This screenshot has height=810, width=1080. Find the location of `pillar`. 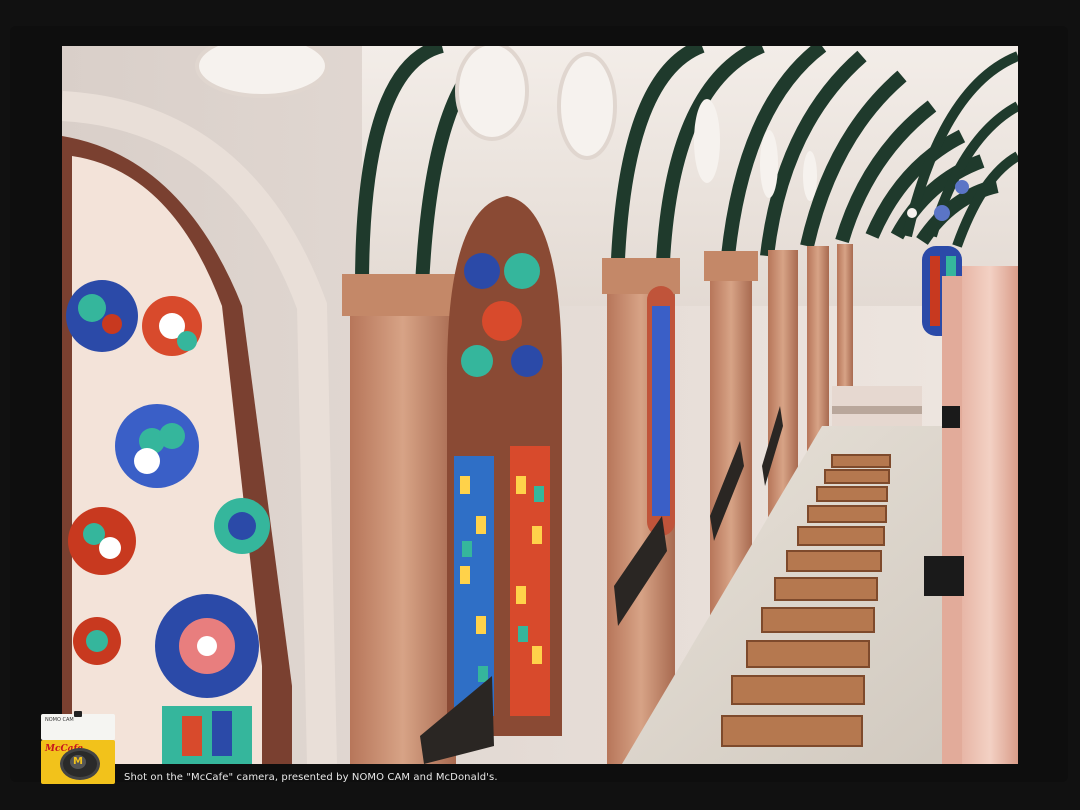

pillar is located at coordinates (403, 520).